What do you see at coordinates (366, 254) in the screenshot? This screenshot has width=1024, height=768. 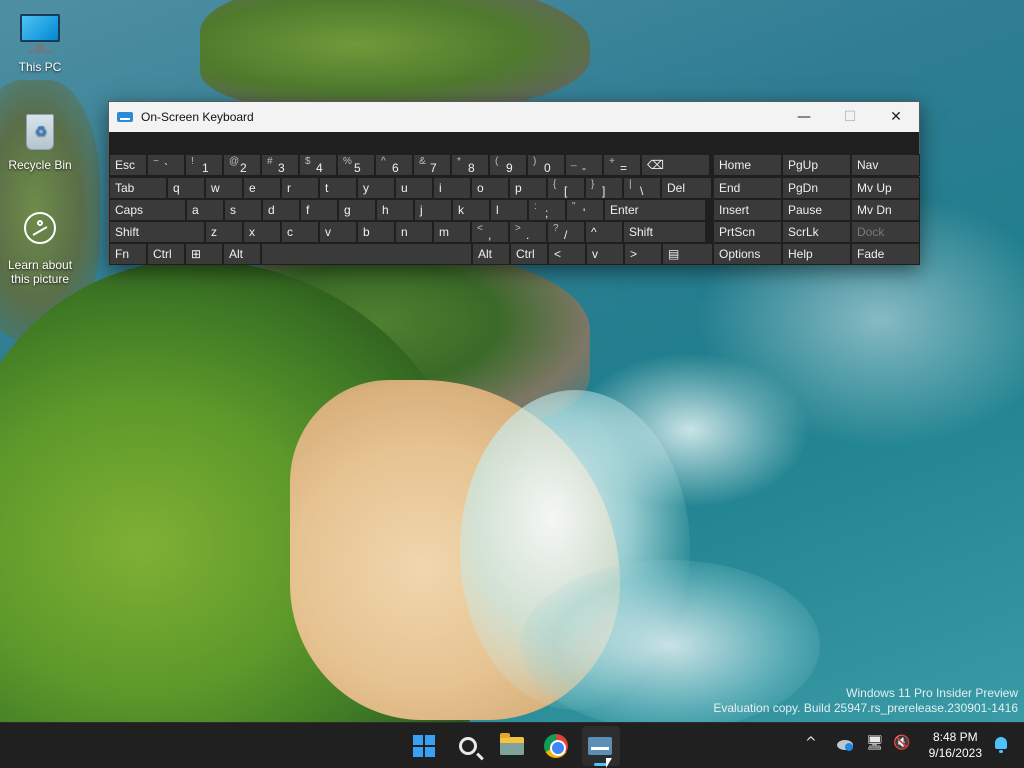 I see `key-key` at bounding box center [366, 254].